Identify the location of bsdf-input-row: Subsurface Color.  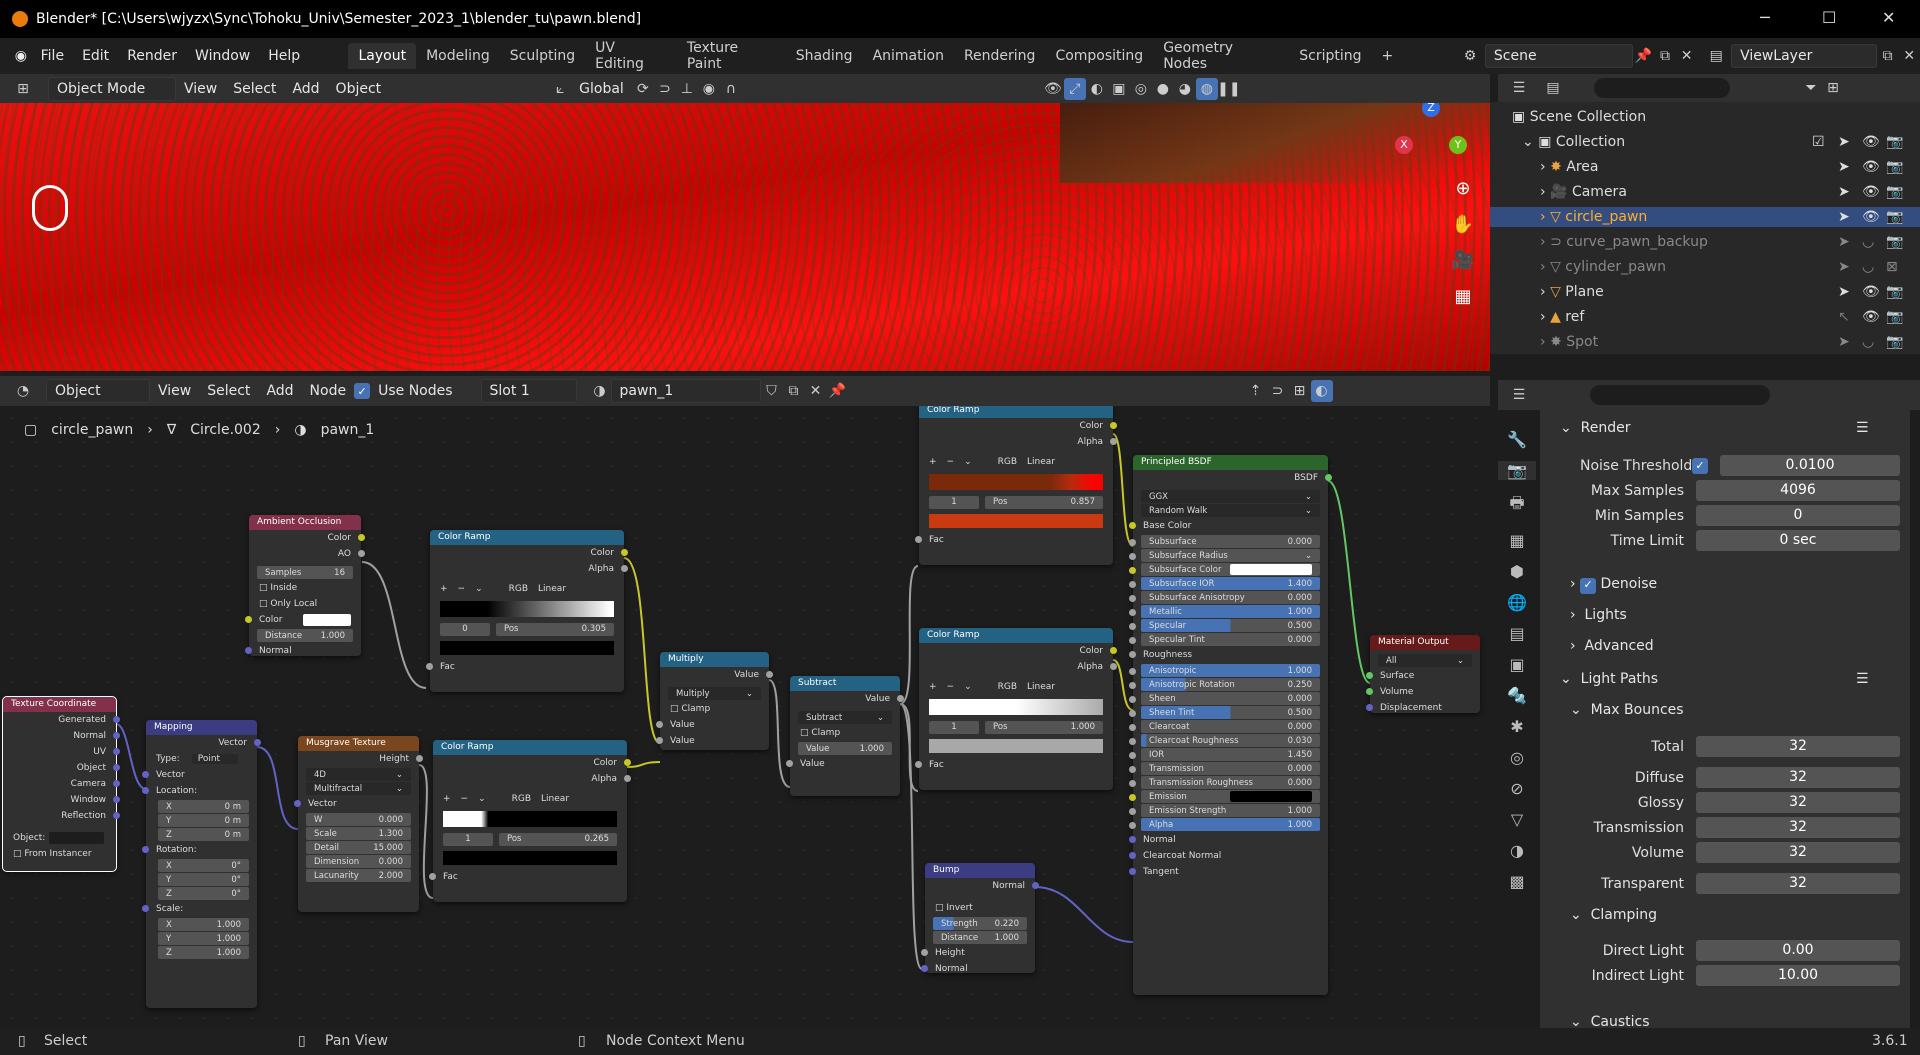
(1224, 569).